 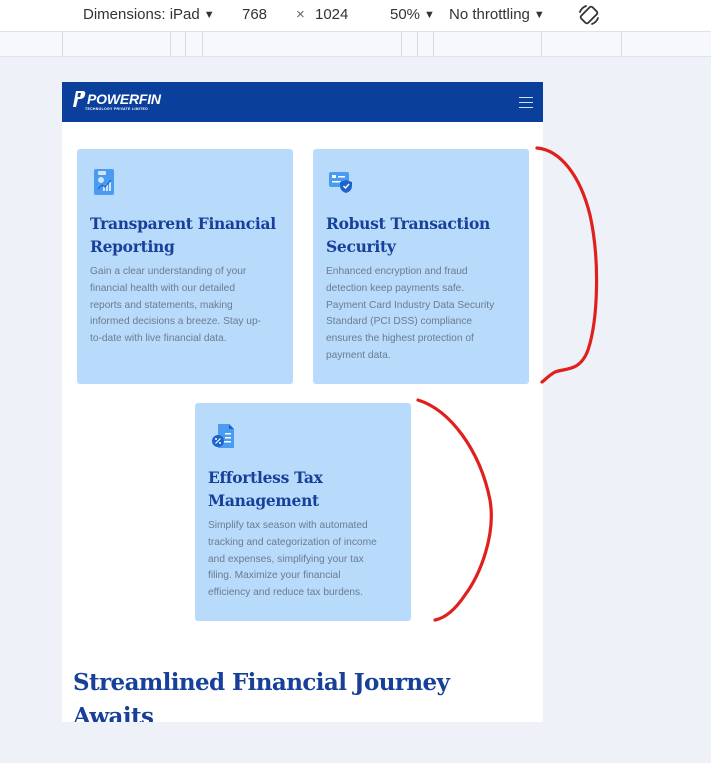 What do you see at coordinates (161, 305) in the screenshot?
I see `card-description-line: reports and statements, making` at bounding box center [161, 305].